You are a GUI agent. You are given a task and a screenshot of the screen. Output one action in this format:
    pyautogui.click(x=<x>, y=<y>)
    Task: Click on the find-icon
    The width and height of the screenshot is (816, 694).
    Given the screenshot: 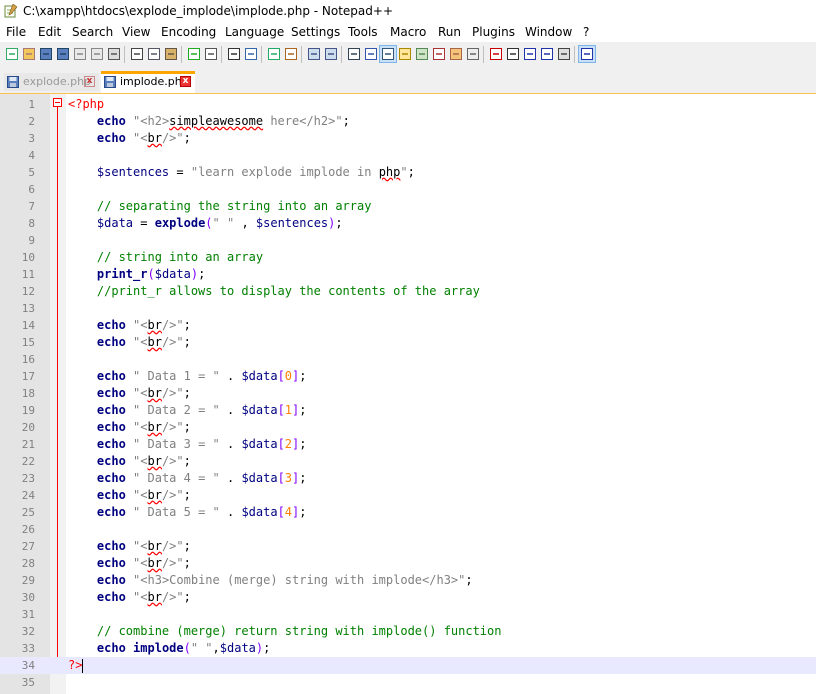 What is the action you would take?
    pyautogui.click(x=234, y=54)
    